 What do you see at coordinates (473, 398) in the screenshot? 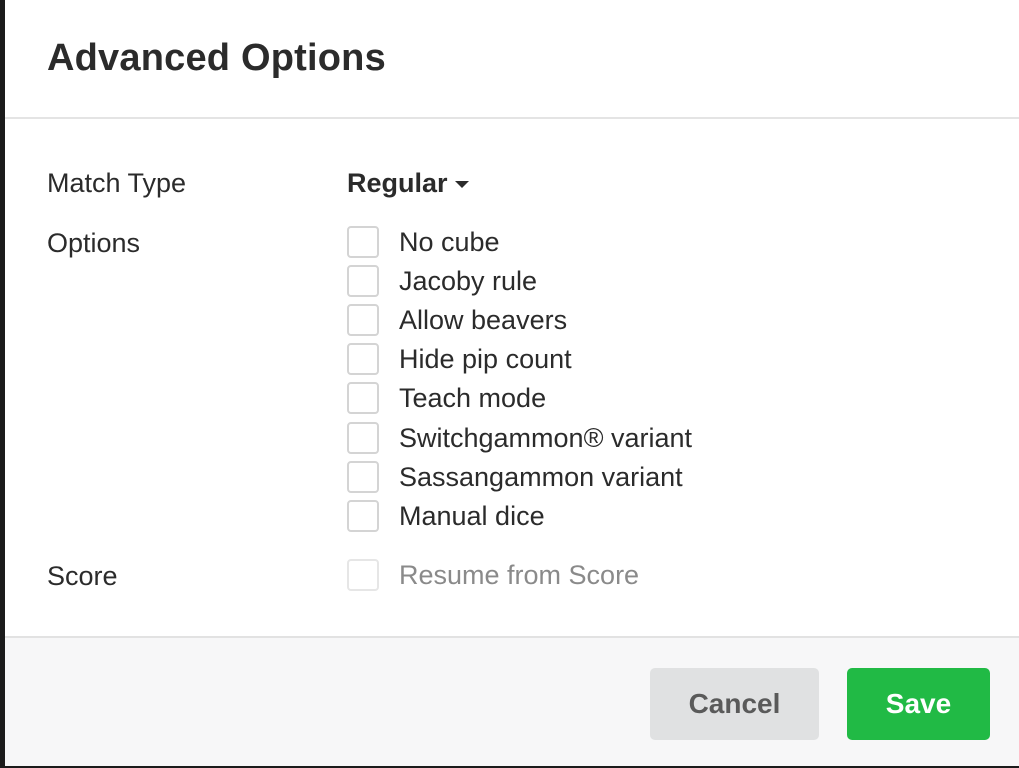
I see `option-label: Teach mode` at bounding box center [473, 398].